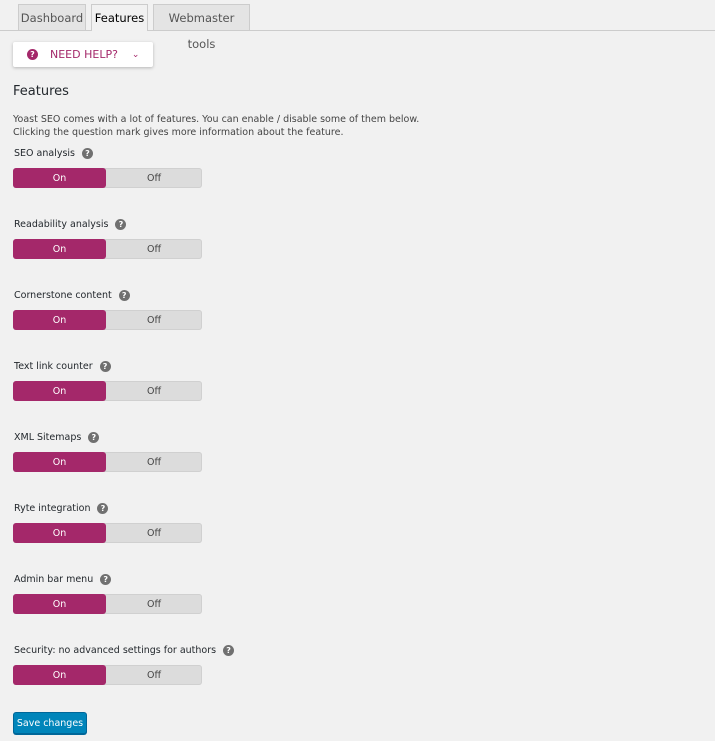 Image resolution: width=715 pixels, height=741 pixels. I want to click on feature-label: Text link counter?, so click(62, 366).